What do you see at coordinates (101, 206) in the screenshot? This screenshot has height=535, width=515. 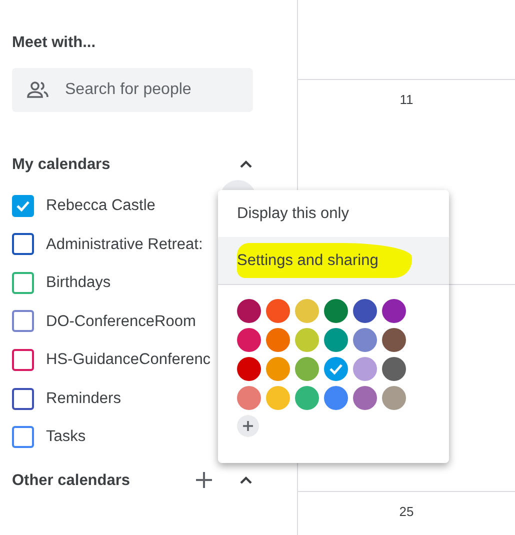 I see `calendar-name: Rebecca Castle` at bounding box center [101, 206].